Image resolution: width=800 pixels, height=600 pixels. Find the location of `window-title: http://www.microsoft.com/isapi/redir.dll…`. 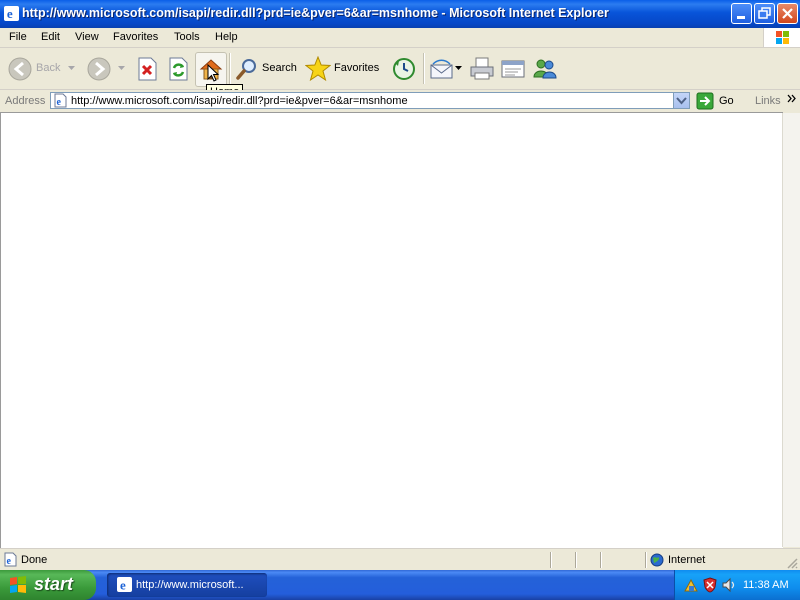

window-title: http://www.microsoft.com/isapi/redir.dll… is located at coordinates (315, 13).